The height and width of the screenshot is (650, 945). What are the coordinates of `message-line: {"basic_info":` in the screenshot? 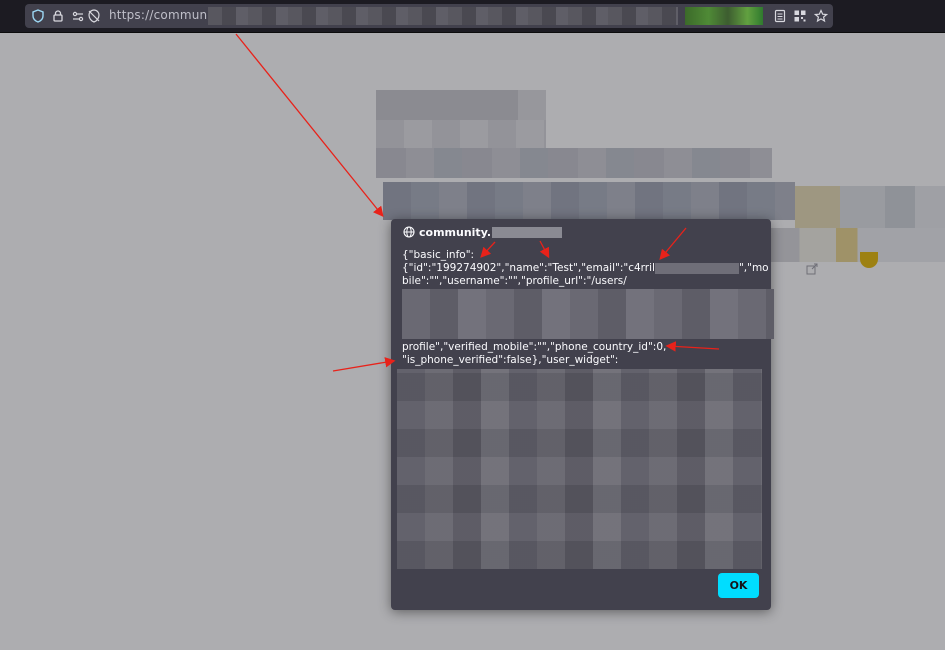 It's located at (438, 255).